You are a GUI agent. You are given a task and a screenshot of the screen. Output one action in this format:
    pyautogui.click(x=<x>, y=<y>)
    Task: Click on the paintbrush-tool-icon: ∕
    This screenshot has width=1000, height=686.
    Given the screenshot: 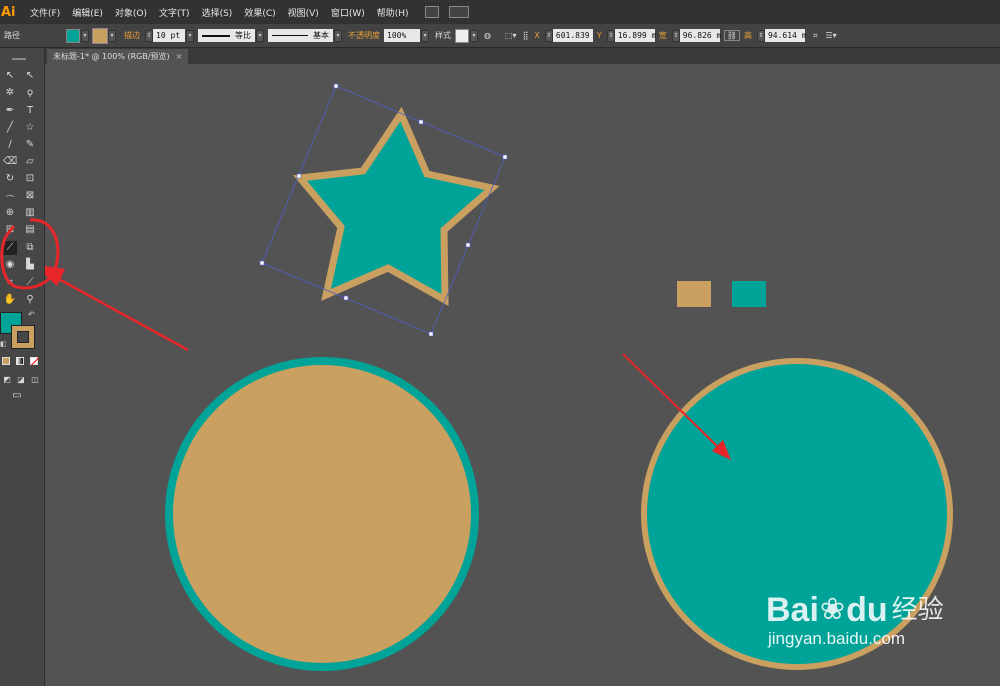 What is the action you would take?
    pyautogui.click(x=10, y=145)
    